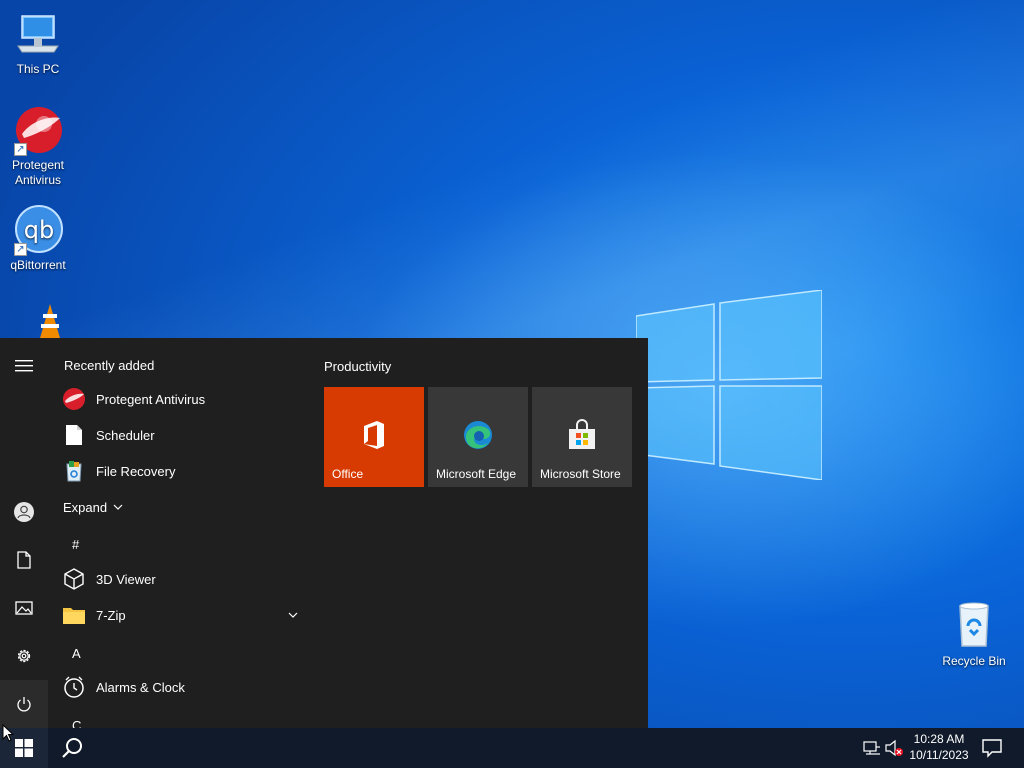 The height and width of the screenshot is (768, 1024). I want to click on desktop-icon-this-pc: This PC, so click(38, 42).